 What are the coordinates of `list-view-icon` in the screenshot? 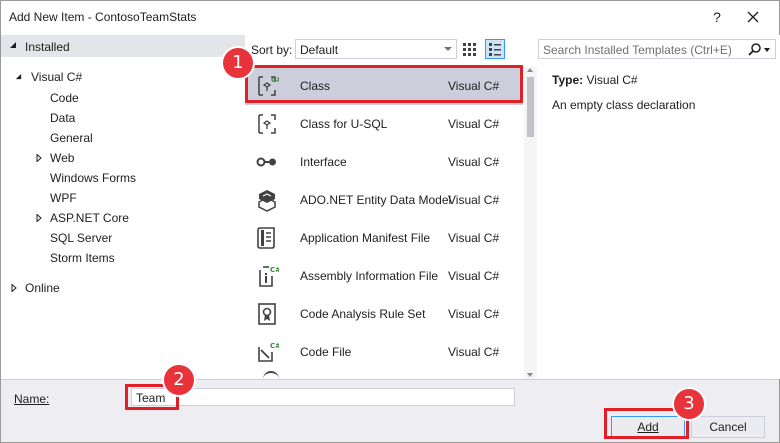 It's located at (495, 49).